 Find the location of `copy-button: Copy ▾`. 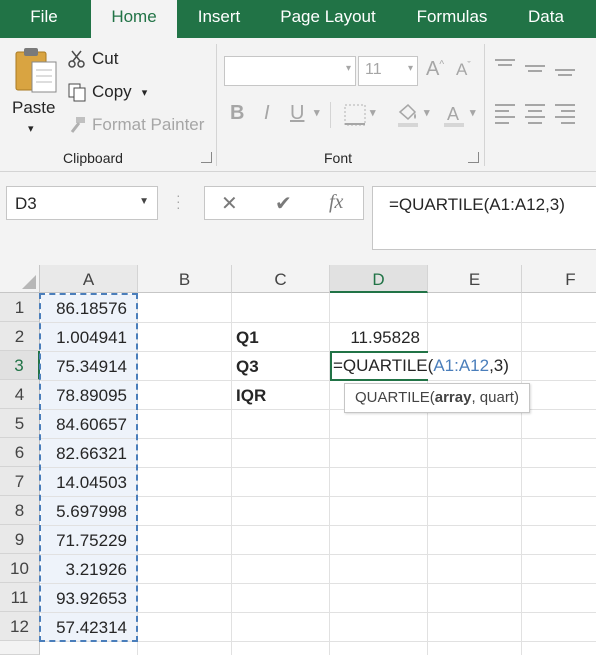

copy-button: Copy ▾ is located at coordinates (106, 92).